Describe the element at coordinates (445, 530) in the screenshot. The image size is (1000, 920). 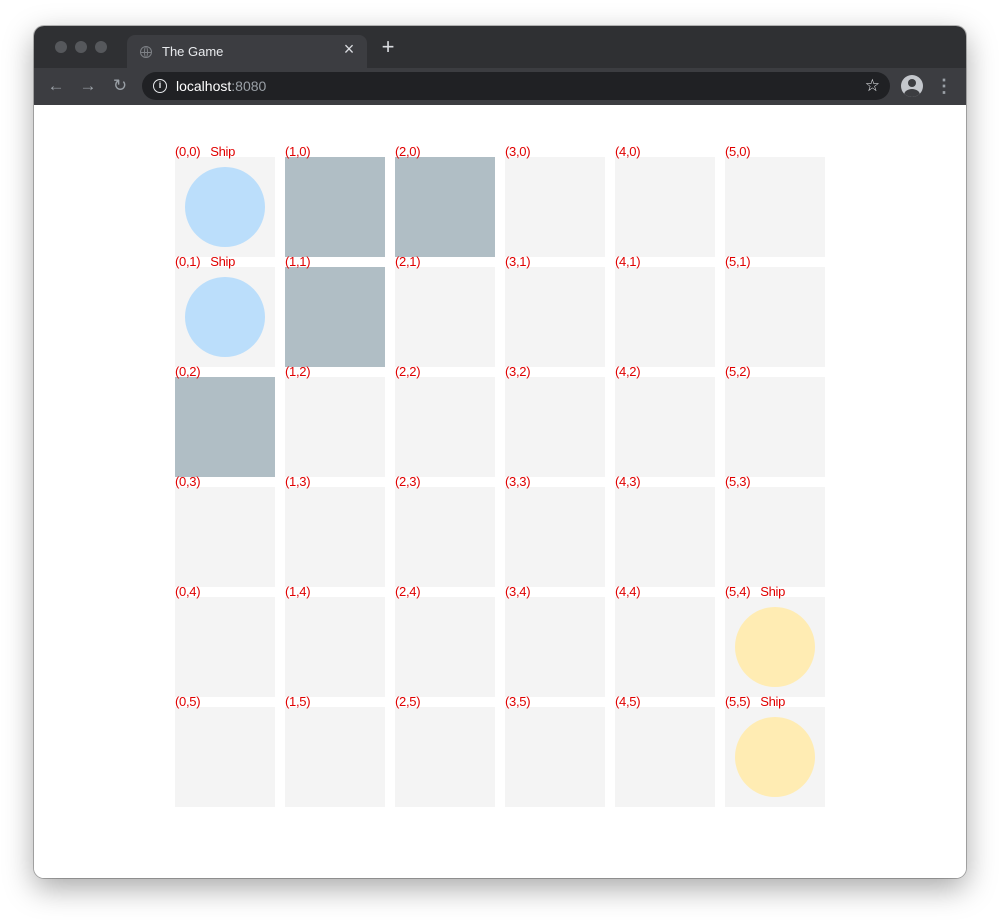
I see `empty-cell: (2,3)` at that location.